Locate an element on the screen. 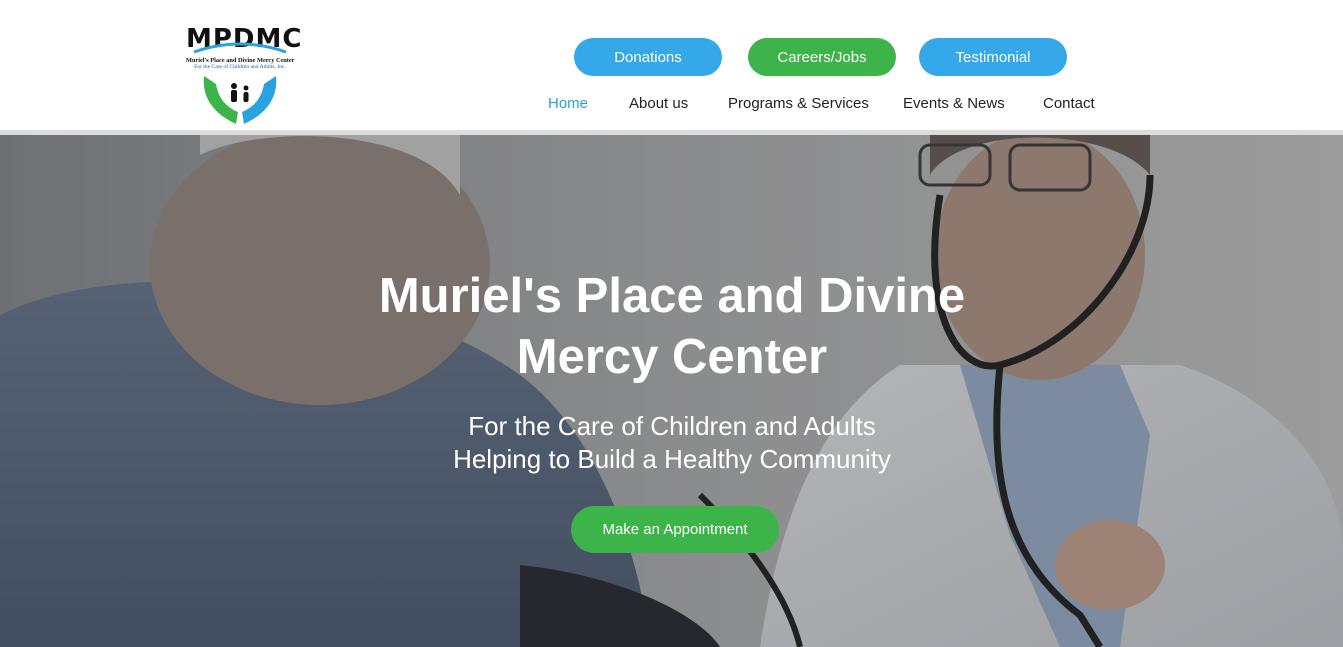  nav-programs-services: Programs & Services is located at coordinates (798, 103).